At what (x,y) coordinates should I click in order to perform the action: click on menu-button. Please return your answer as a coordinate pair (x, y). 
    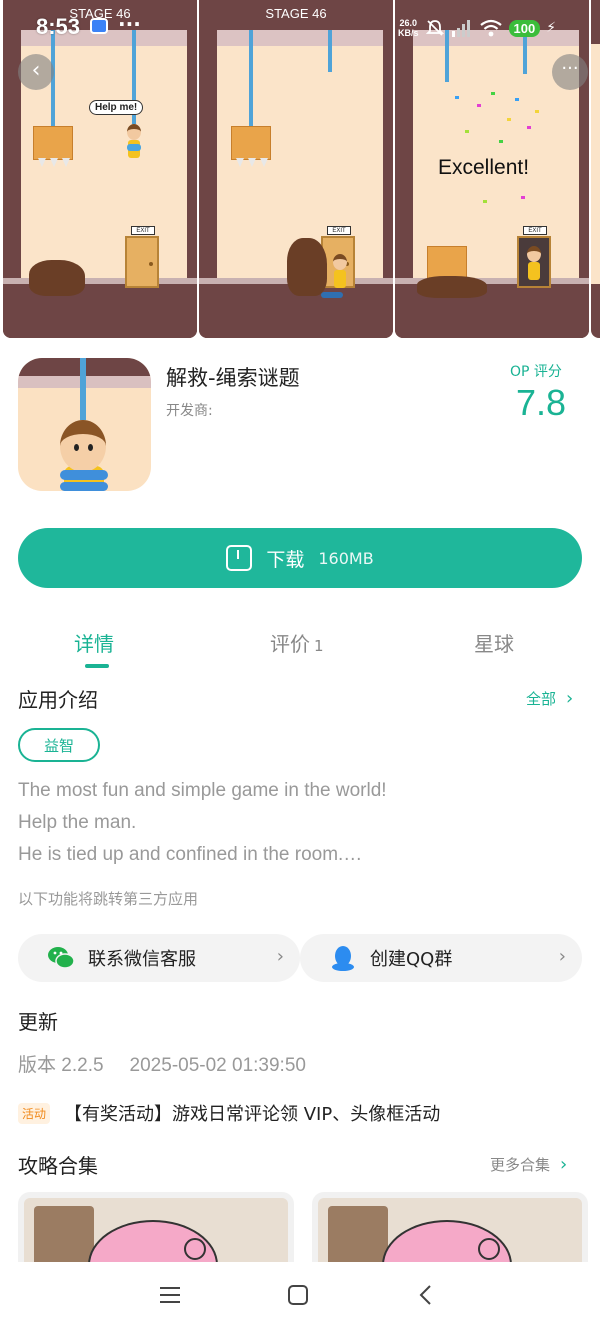
    Looking at the image, I should click on (170, 1298).